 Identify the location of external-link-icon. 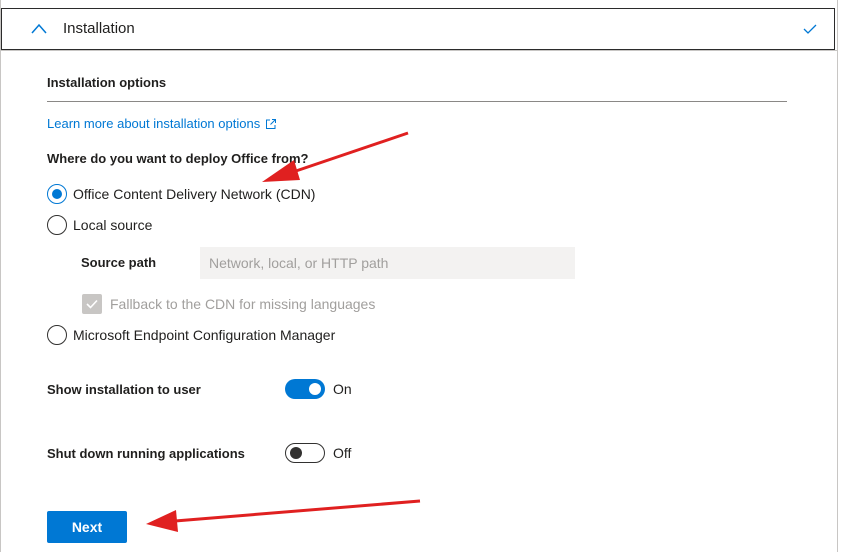
(271, 123).